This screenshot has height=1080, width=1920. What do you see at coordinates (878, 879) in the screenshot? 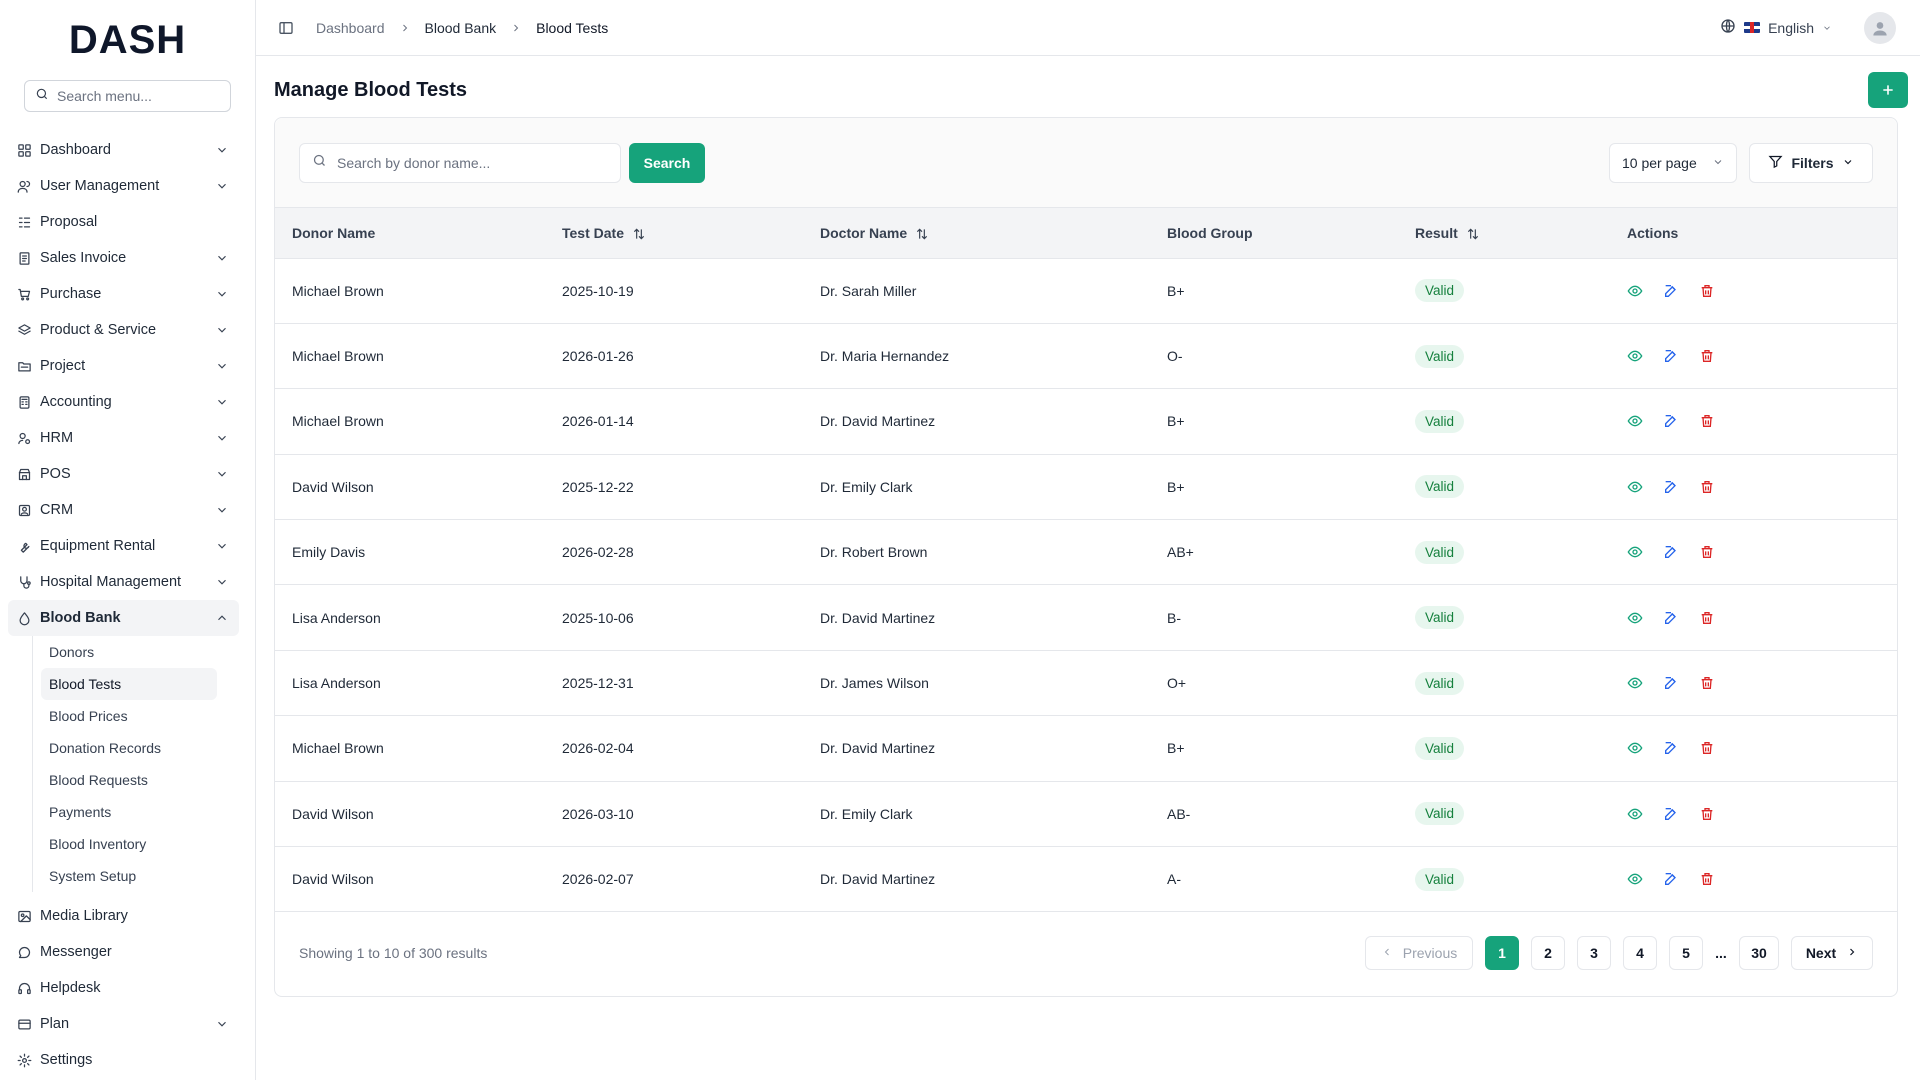
I see `doctor-name-cell: Dr. David Martinez` at bounding box center [878, 879].